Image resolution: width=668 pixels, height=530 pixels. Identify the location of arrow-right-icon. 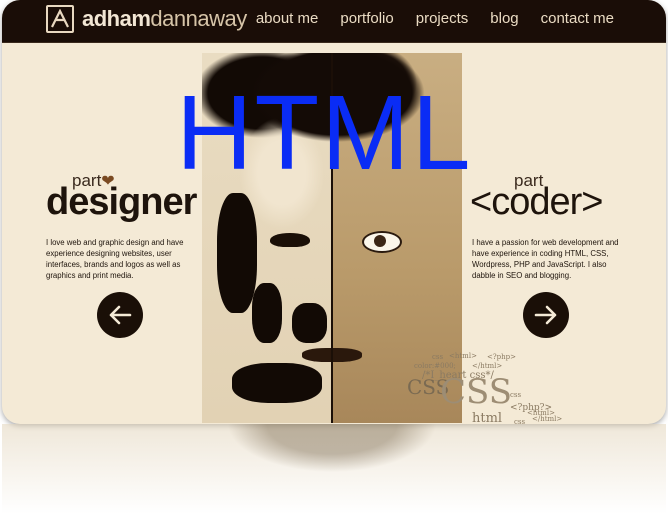
(545, 315).